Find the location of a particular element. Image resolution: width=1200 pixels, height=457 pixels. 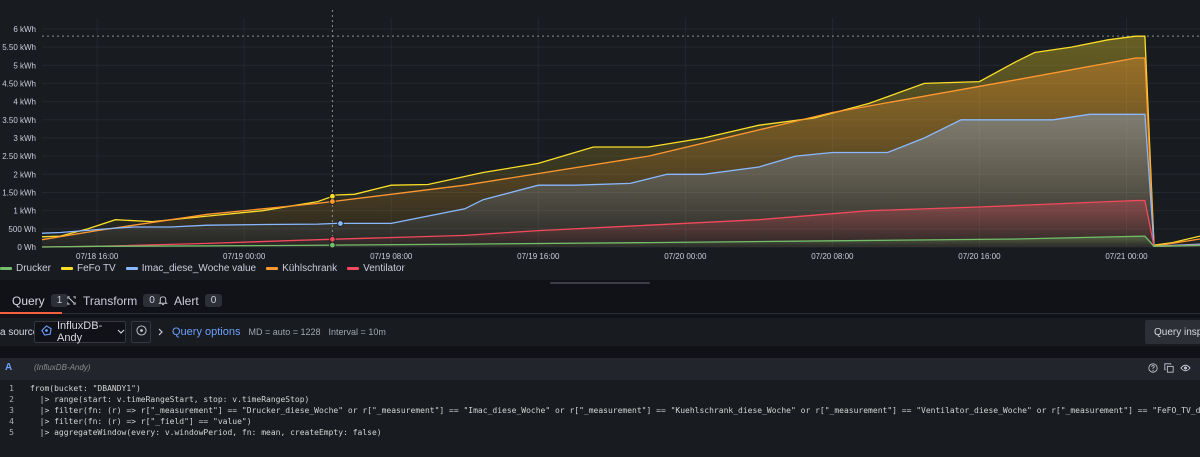

y-tick-label: 1.50 kWh is located at coordinates (19, 192).